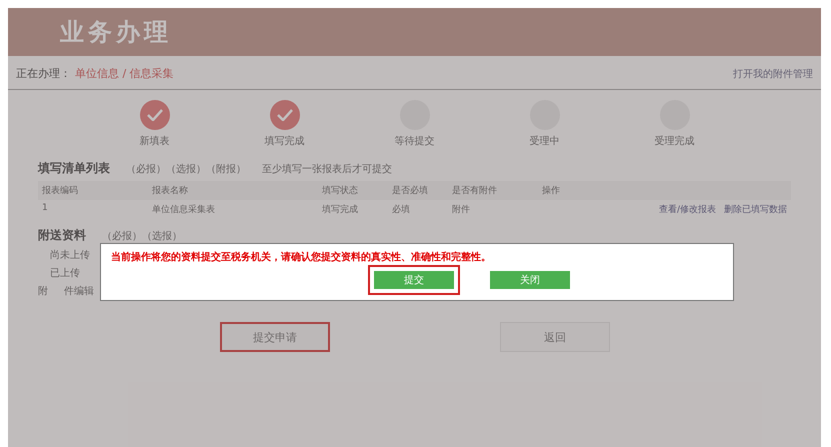 The height and width of the screenshot is (447, 831). What do you see at coordinates (340, 210) in the screenshot?
I see `table-cell-text: 填写完成` at bounding box center [340, 210].